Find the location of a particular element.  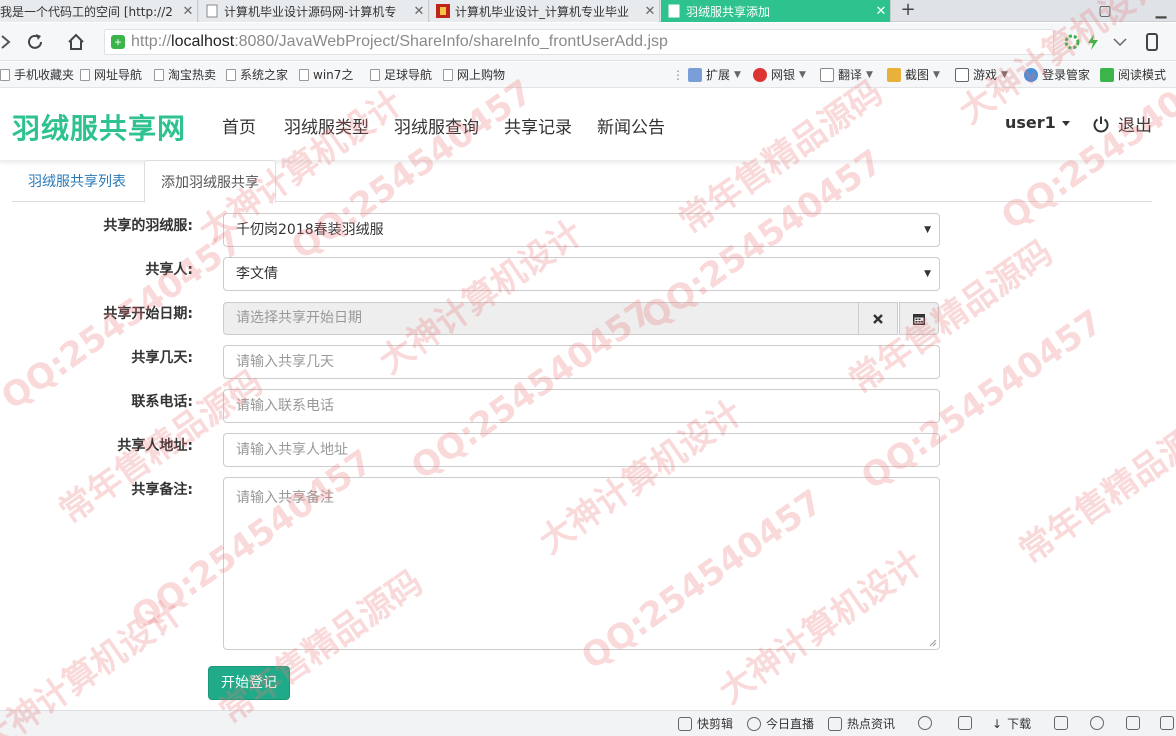

browser-tab-title: 计算机毕业设计_计算机专业毕业 is located at coordinates (542, 11).